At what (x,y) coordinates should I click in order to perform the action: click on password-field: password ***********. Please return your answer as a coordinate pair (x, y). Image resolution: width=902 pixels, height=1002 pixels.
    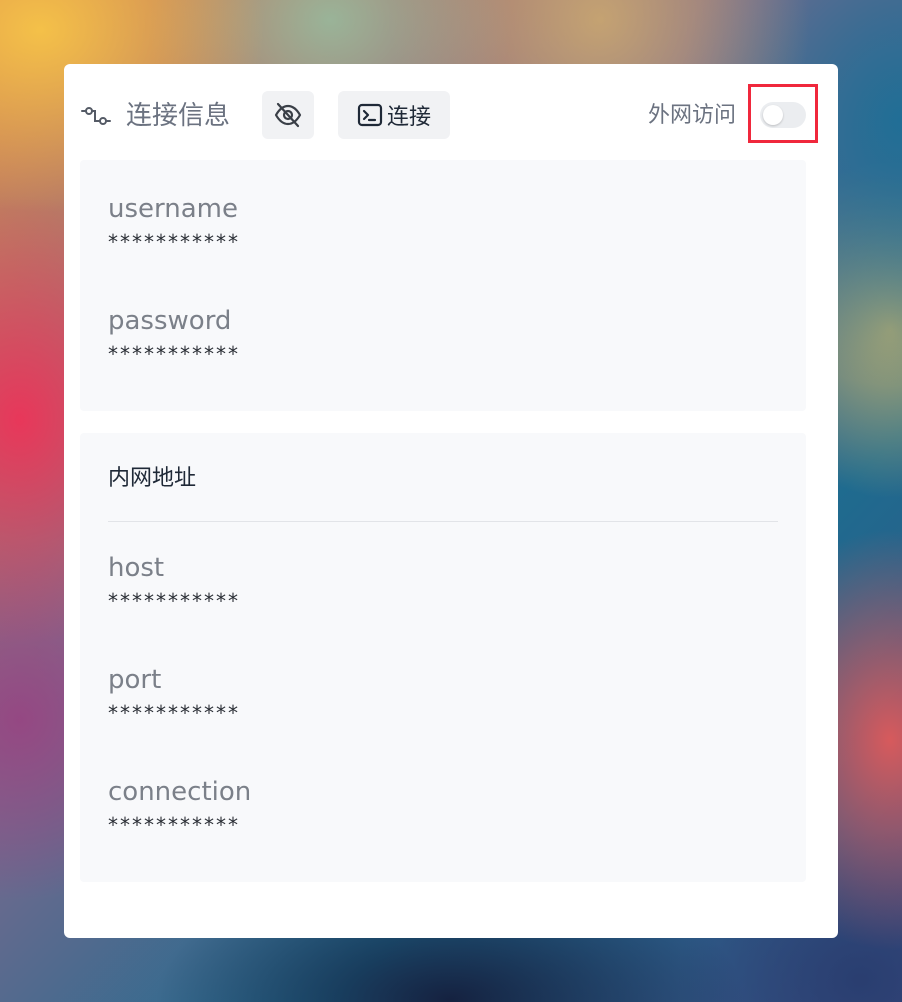
    Looking at the image, I should click on (174, 336).